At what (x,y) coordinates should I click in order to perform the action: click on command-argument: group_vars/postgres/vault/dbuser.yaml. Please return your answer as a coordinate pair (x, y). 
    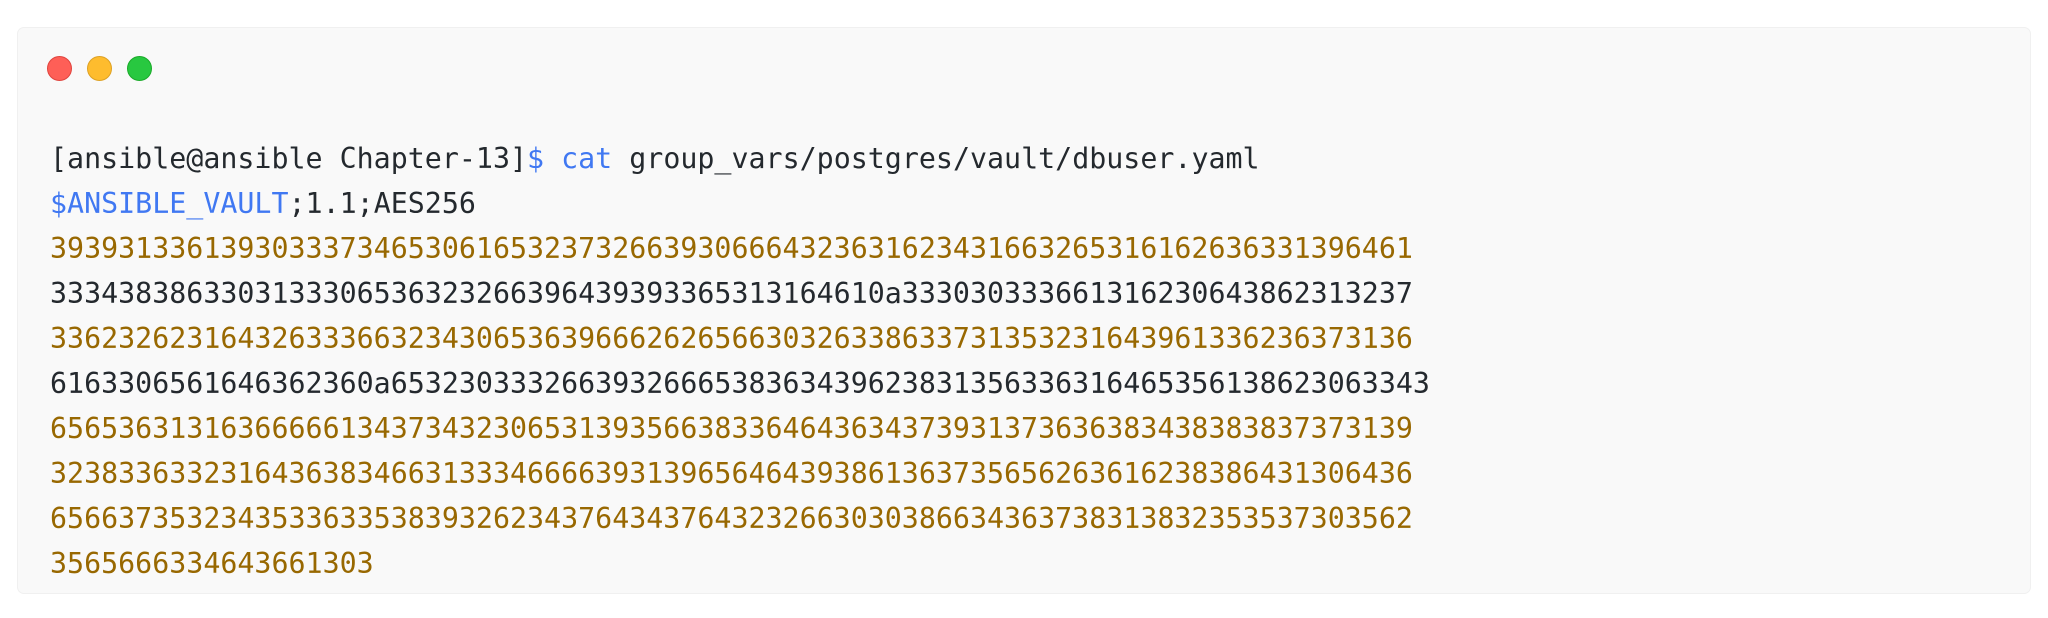
    Looking at the image, I should click on (936, 158).